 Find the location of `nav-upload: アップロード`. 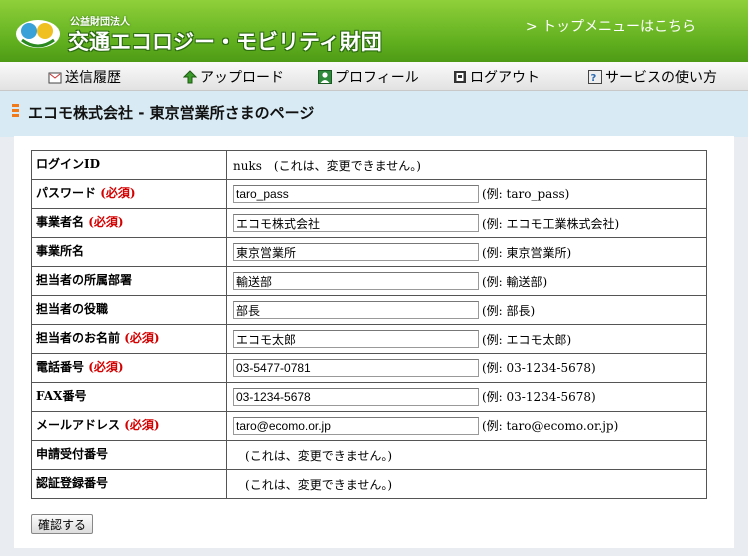

nav-upload: アップロード is located at coordinates (233, 77).